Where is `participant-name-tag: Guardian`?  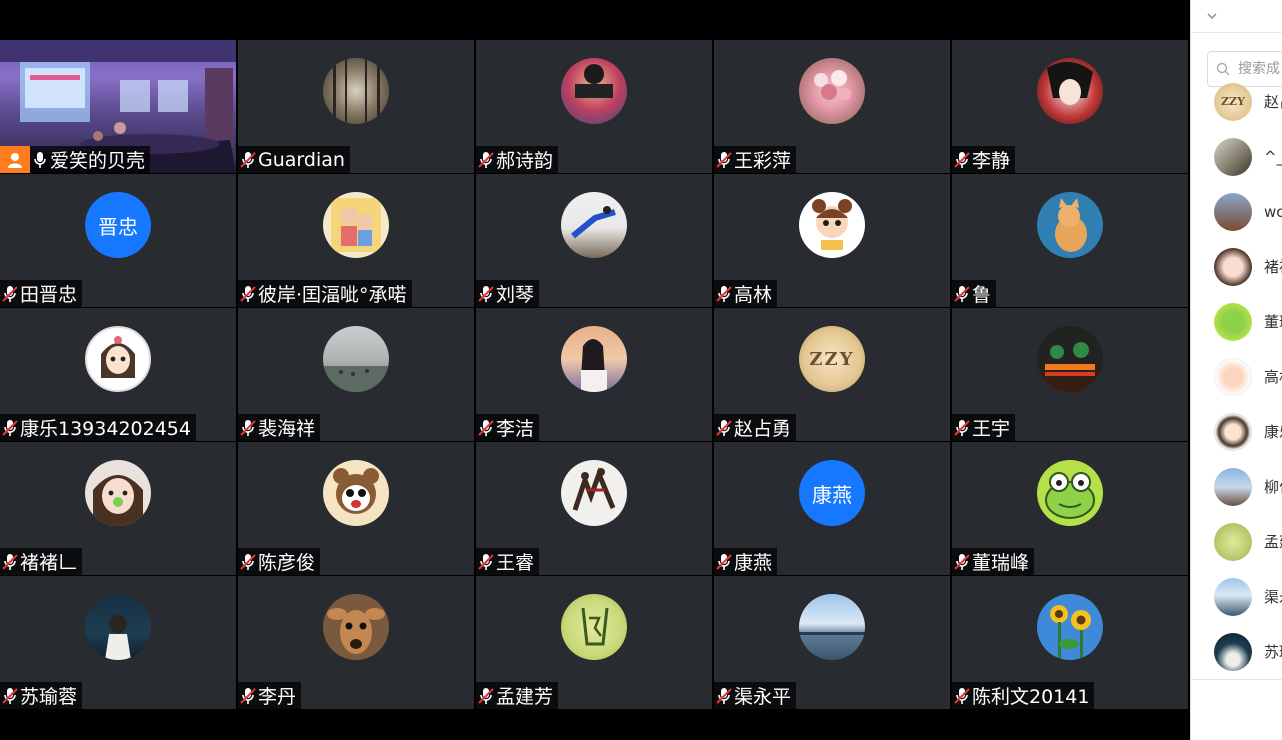
participant-name-tag: Guardian is located at coordinates (294, 159).